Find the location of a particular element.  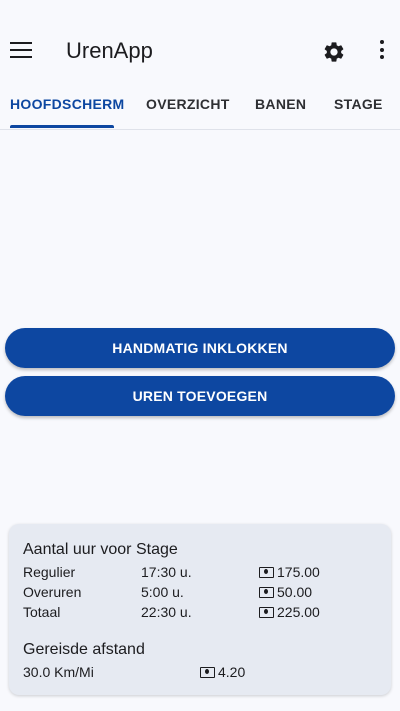

row-amount: 175.00 is located at coordinates (298, 572).